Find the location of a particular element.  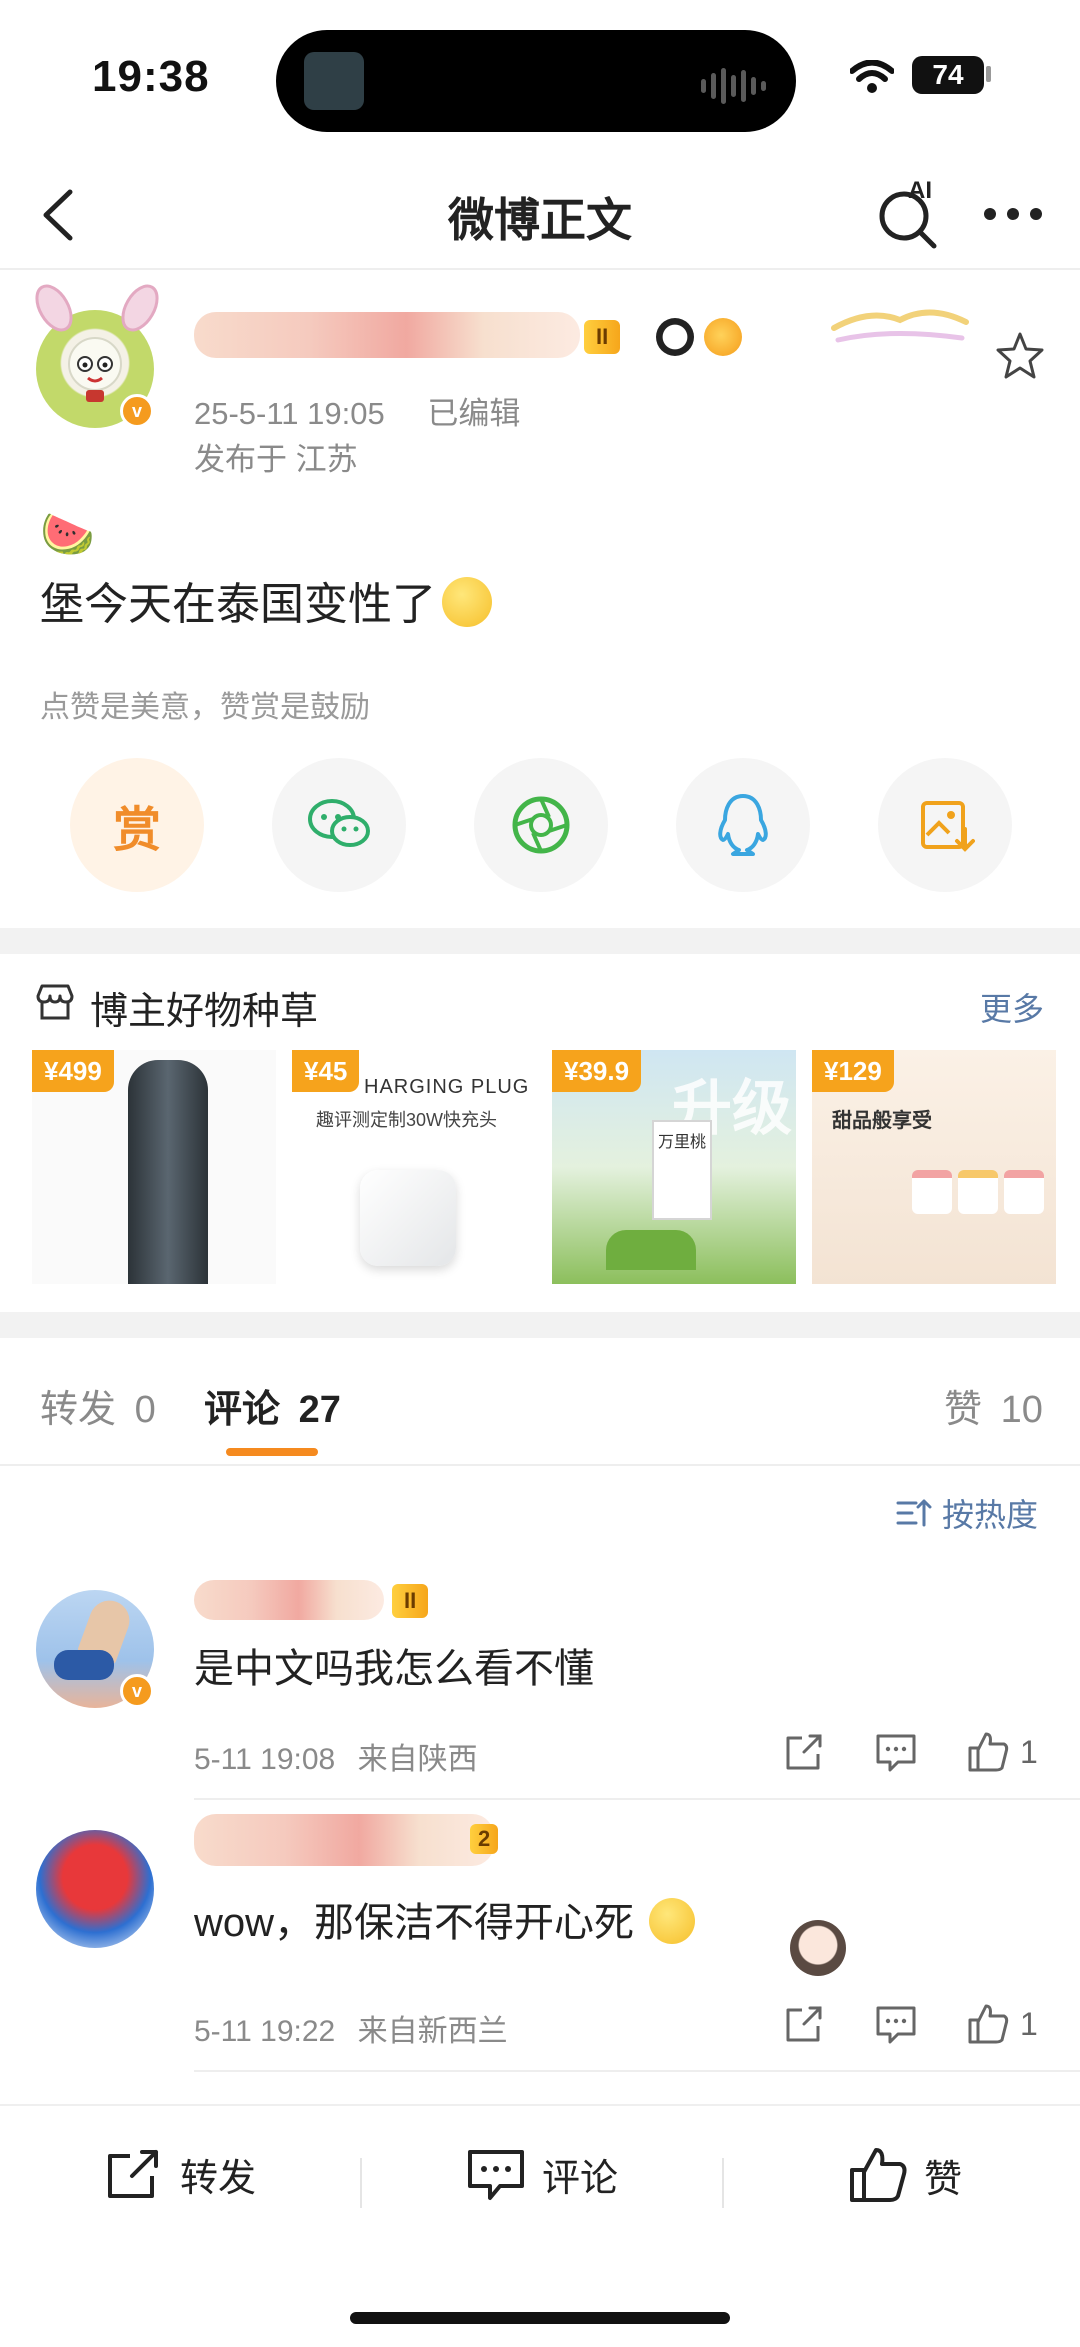

top-nav-bar: 微博正文 AI is located at coordinates (540, 215).